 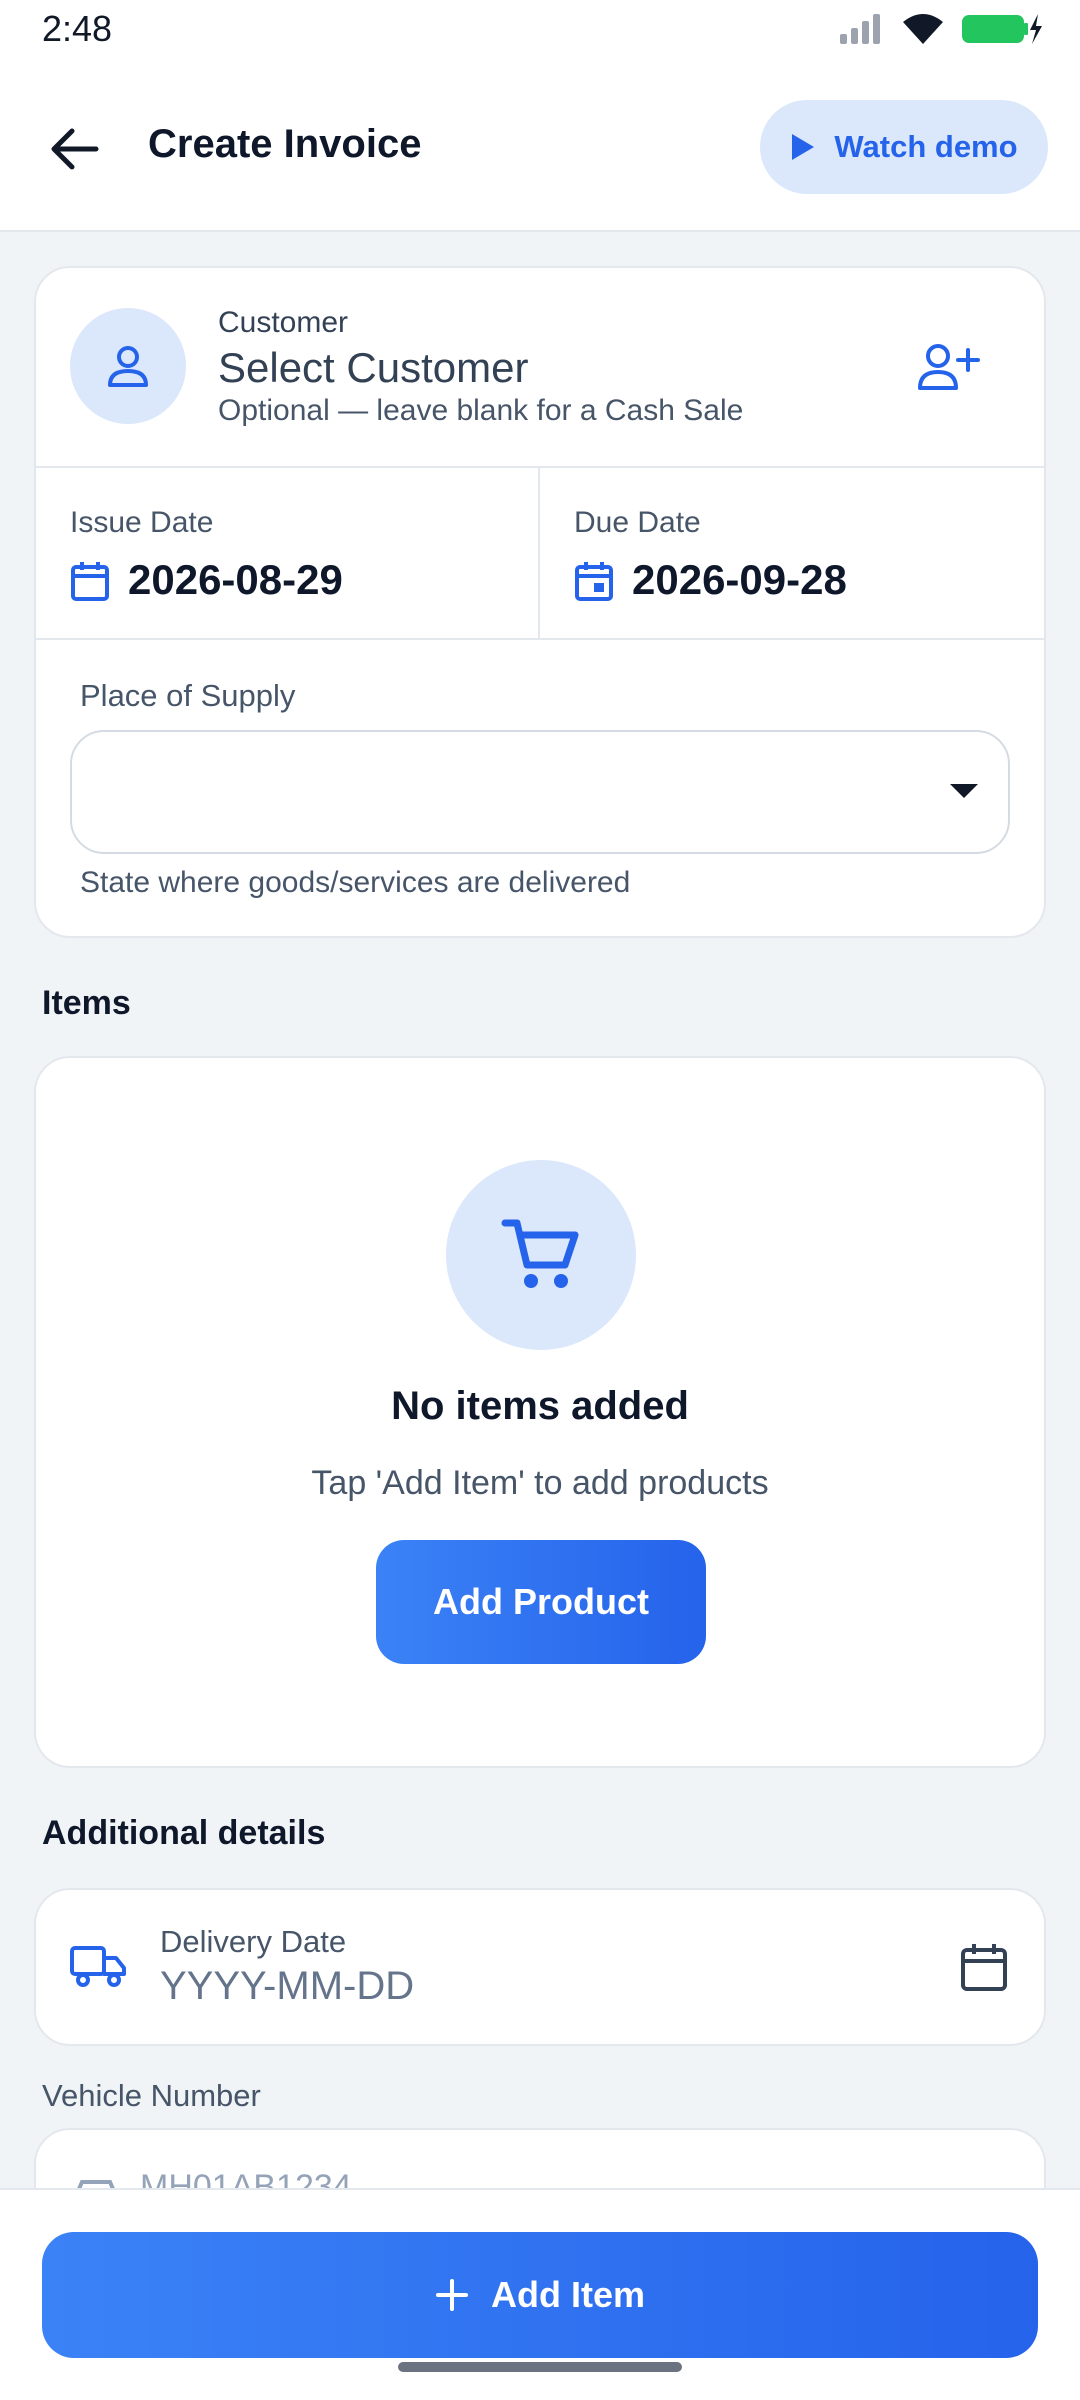 I want to click on empty-items-title: No items added, so click(x=540, y=1406).